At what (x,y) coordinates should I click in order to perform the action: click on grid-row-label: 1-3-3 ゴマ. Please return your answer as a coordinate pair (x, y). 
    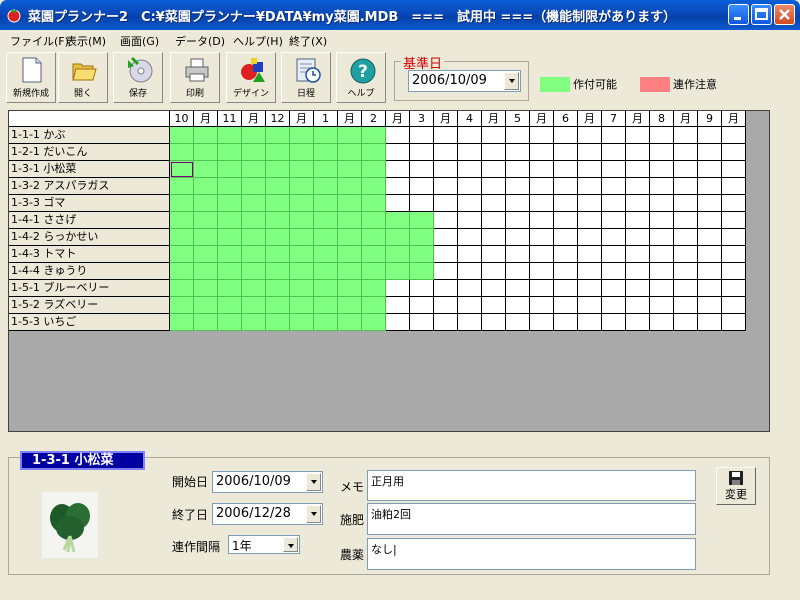
    Looking at the image, I should click on (89, 203).